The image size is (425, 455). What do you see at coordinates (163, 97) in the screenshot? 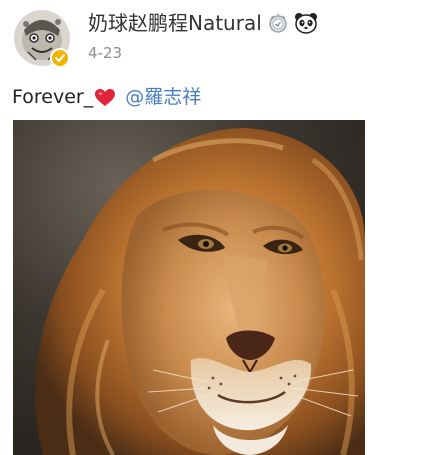
I see `mention-link: @羅志祥` at bounding box center [163, 97].